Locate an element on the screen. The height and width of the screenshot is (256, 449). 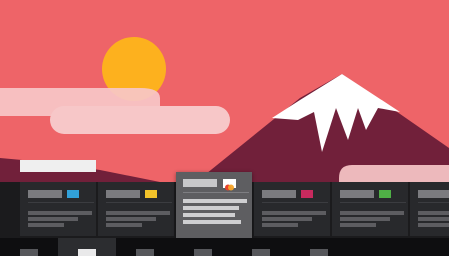
magenta-square-icon is located at coordinates (307, 194).